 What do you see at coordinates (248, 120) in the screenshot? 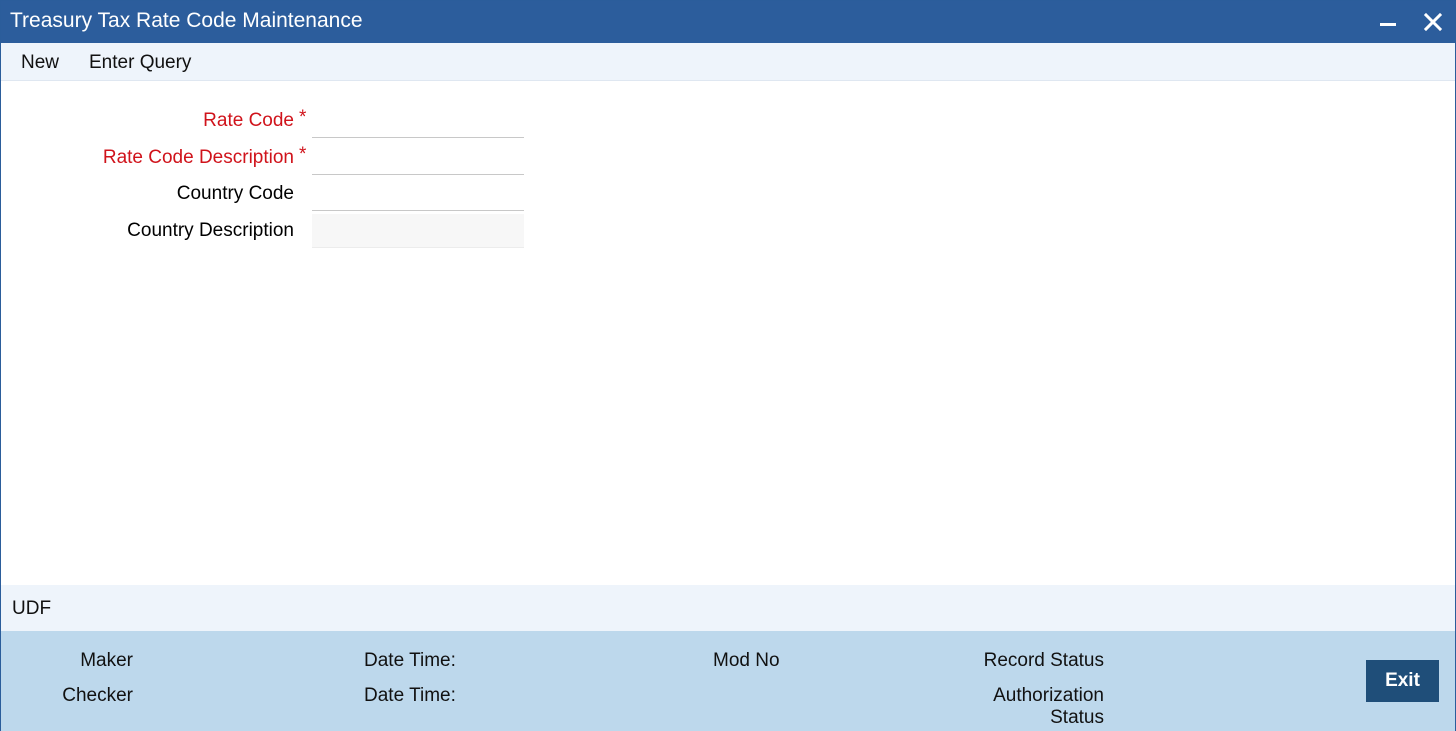
I see `rate-code-label: Rate Code` at bounding box center [248, 120].